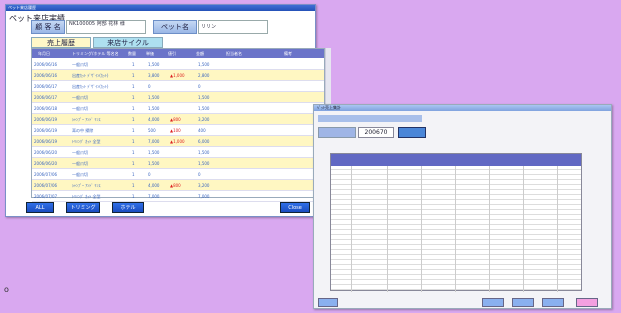 This screenshot has width=621, height=313. What do you see at coordinates (178, 196) in the screenshot?
I see `table-row: 2006/07/07 ﾄﾘﾐﾝｸﾞ ｶｯﾄ 全型 1 7,000 7,000` at bounding box center [178, 196].